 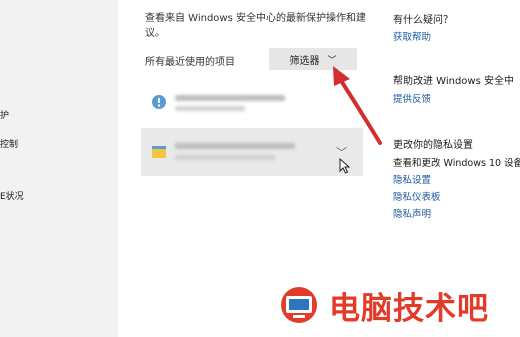 What do you see at coordinates (332, 60) in the screenshot?
I see `chevron-down-icon: ﹀` at bounding box center [332, 60].